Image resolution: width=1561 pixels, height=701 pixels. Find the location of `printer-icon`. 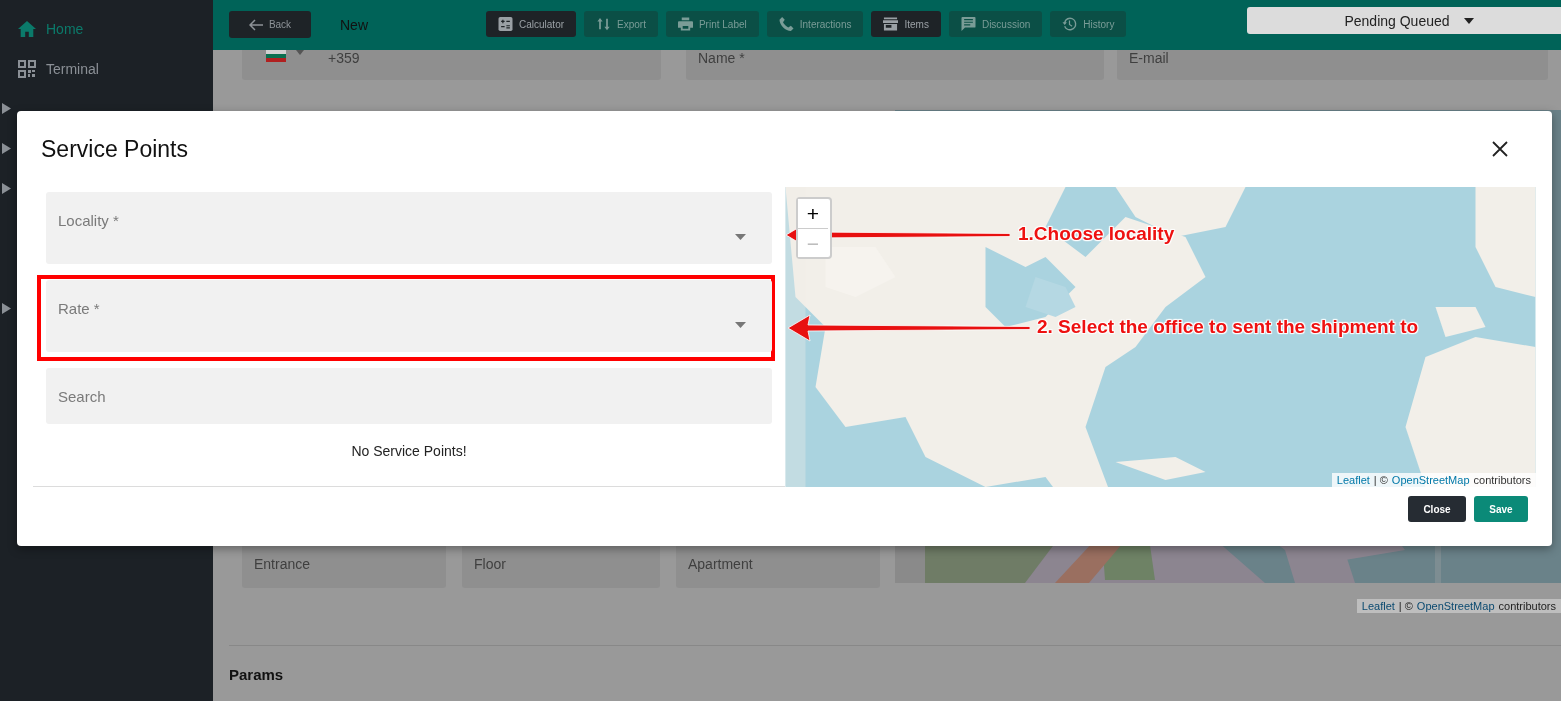

printer-icon is located at coordinates (685, 24).